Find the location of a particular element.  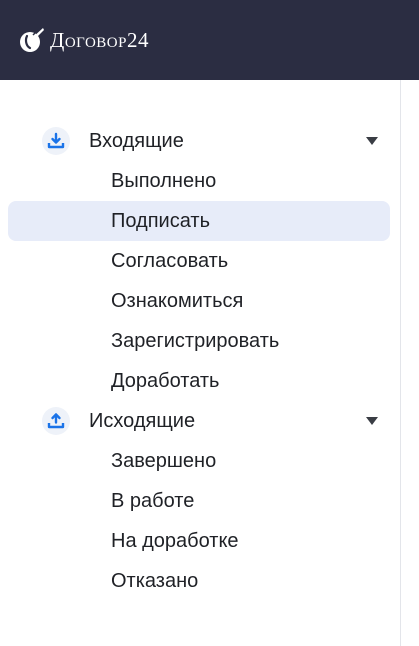

nav-item-sign: Подписать is located at coordinates (199, 221).